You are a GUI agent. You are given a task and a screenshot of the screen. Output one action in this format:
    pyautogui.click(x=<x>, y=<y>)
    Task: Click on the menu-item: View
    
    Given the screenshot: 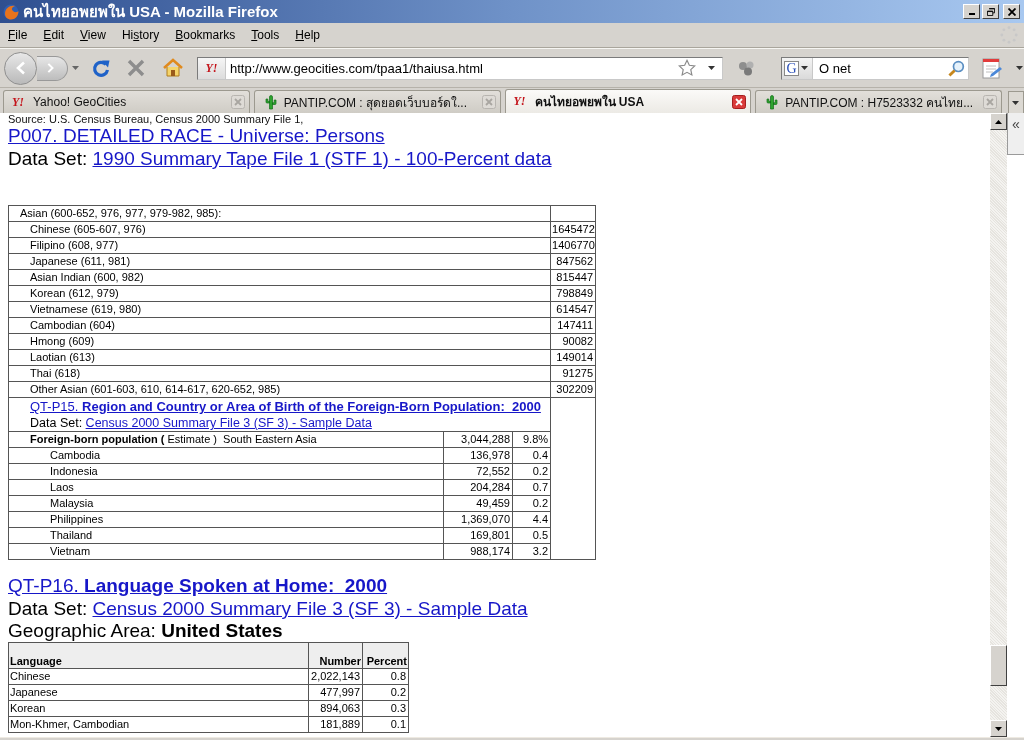 What is the action you would take?
    pyautogui.click(x=93, y=35)
    